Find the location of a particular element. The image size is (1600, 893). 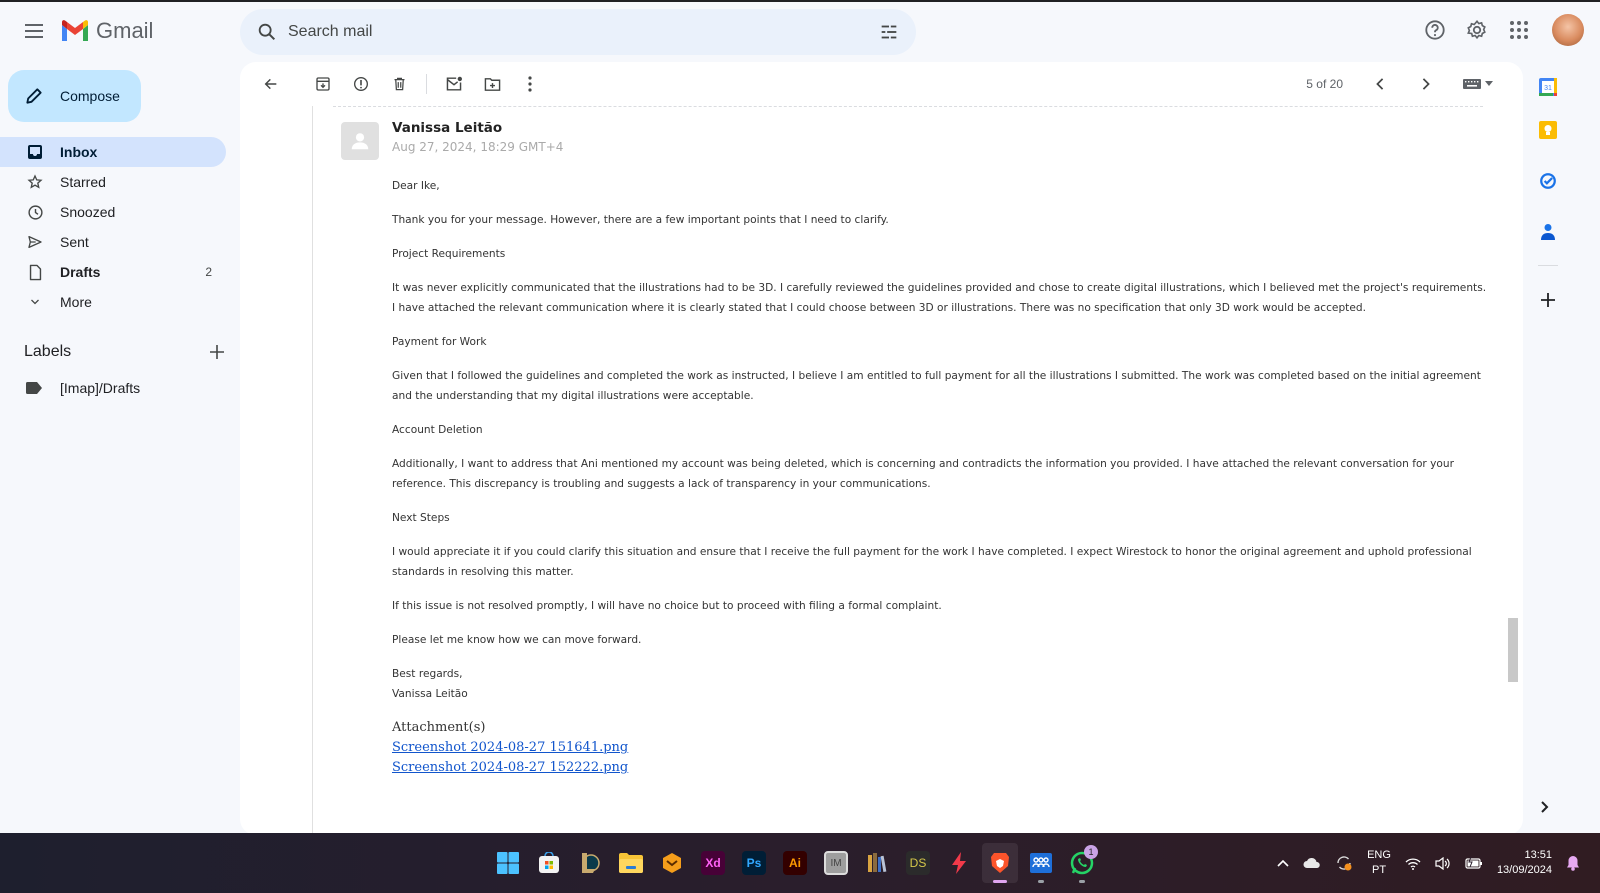

sync-icon is located at coordinates (1344, 863).